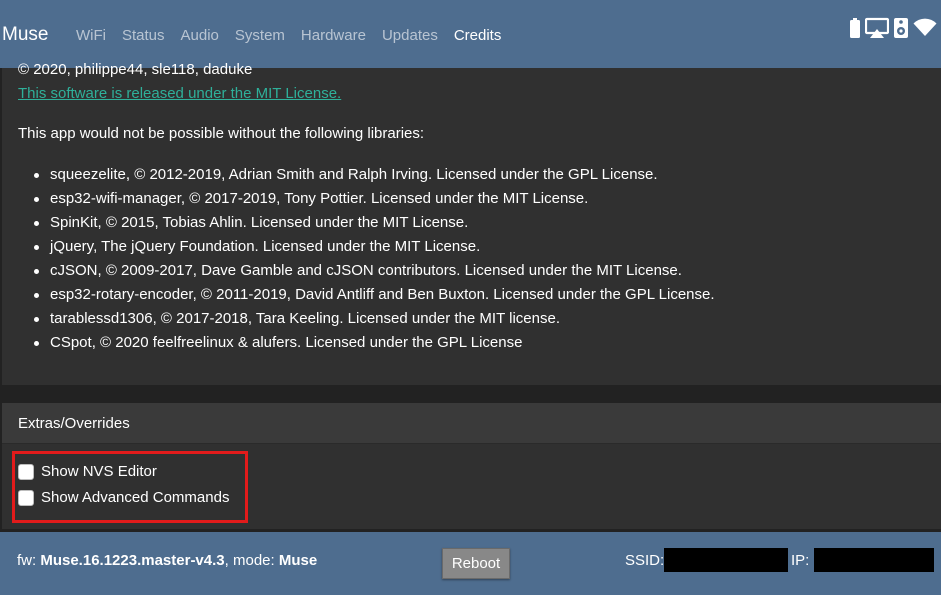 The width and height of the screenshot is (941, 595). Describe the element at coordinates (26, 471) in the screenshot. I see `nvs-editor-checkbox` at that location.